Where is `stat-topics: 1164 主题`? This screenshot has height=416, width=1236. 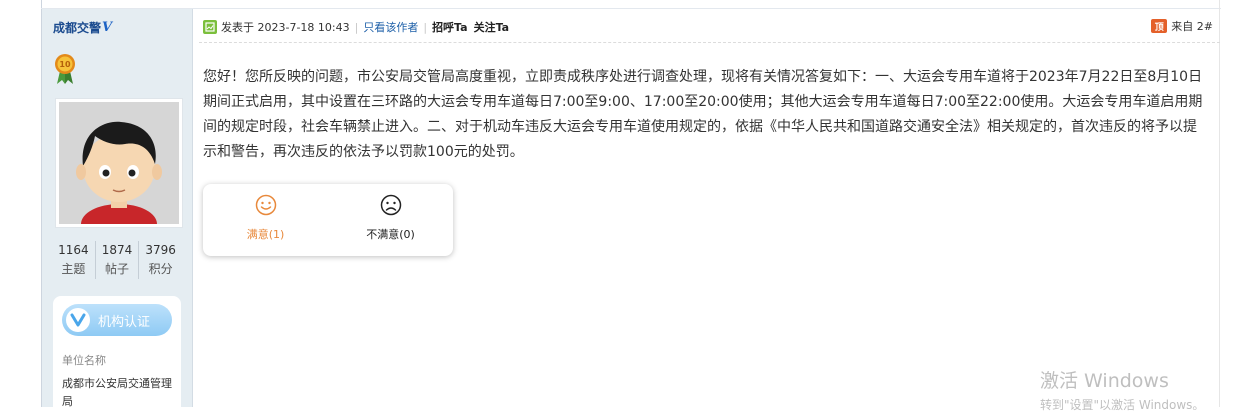
stat-topics: 1164 主题 is located at coordinates (74, 260).